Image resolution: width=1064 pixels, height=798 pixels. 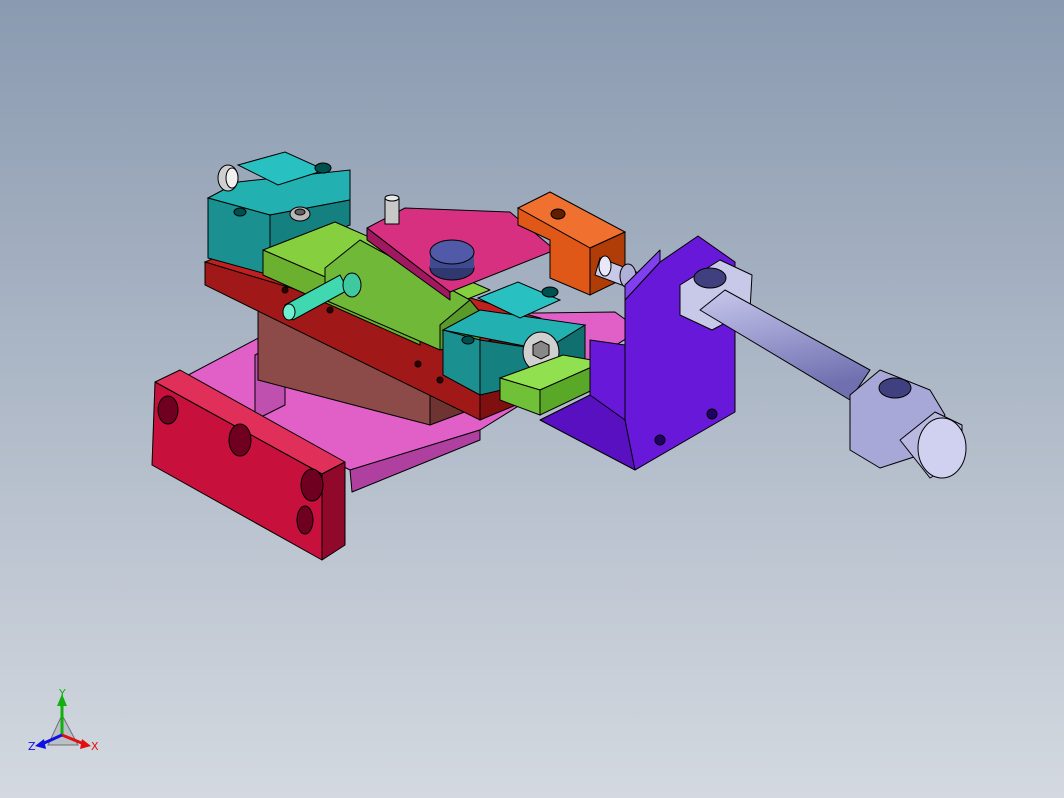 I want to click on small-pin, so click(x=392, y=209).